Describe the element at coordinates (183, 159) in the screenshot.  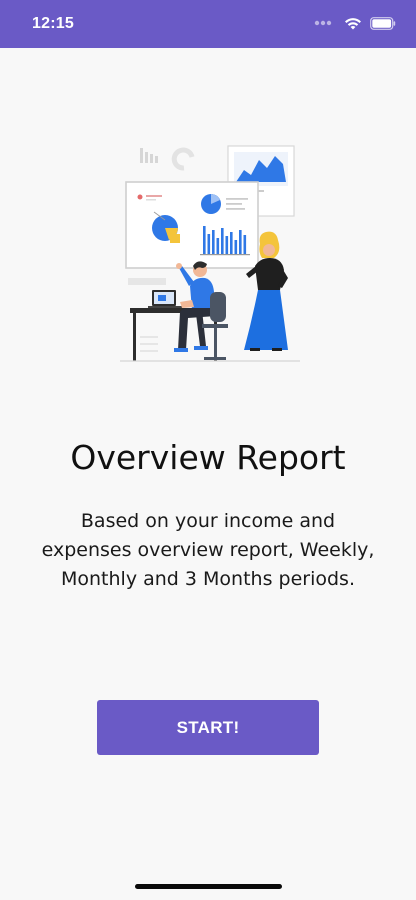
I see `background-donut-icon` at that location.